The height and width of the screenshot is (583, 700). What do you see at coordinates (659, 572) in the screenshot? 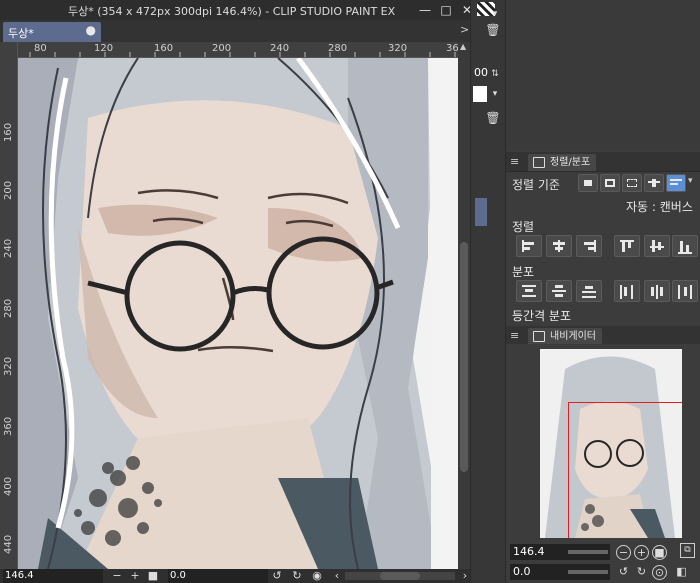
I see `reset-rotation-icon: ⊙` at bounding box center [659, 572].